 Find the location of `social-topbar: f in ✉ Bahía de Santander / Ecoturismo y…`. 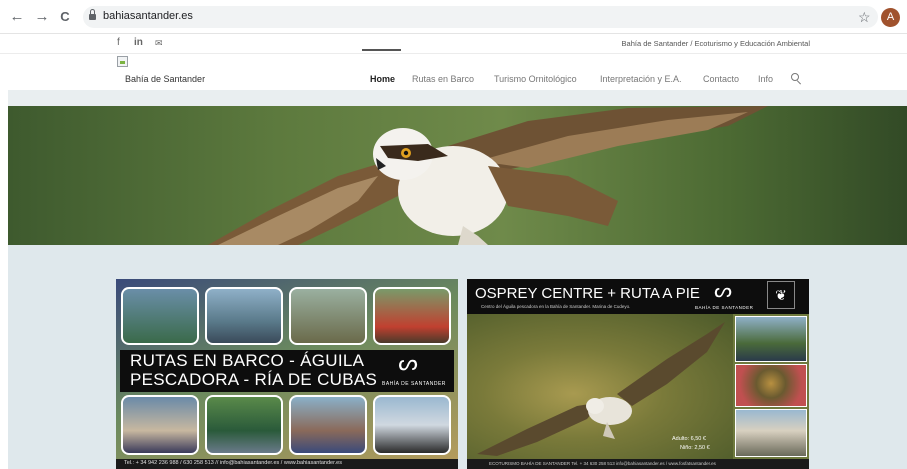

social-topbar: f in ✉ Bahía de Santander / Ecoturismo y… is located at coordinates (453, 44).